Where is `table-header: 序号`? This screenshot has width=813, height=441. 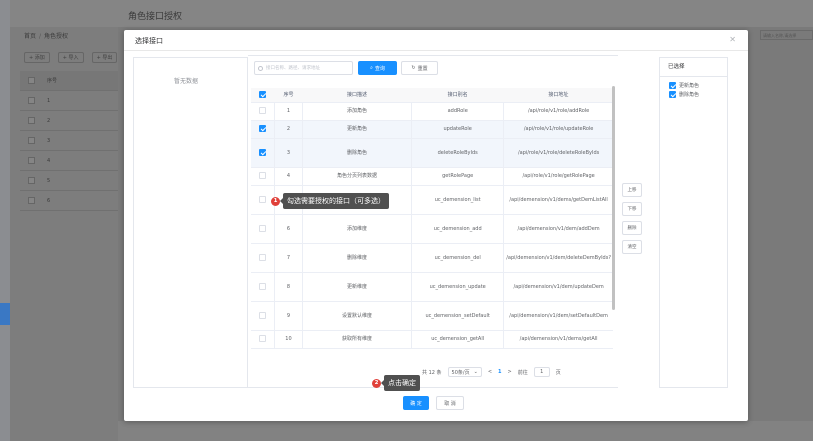 table-header: 序号 is located at coordinates (69, 81).